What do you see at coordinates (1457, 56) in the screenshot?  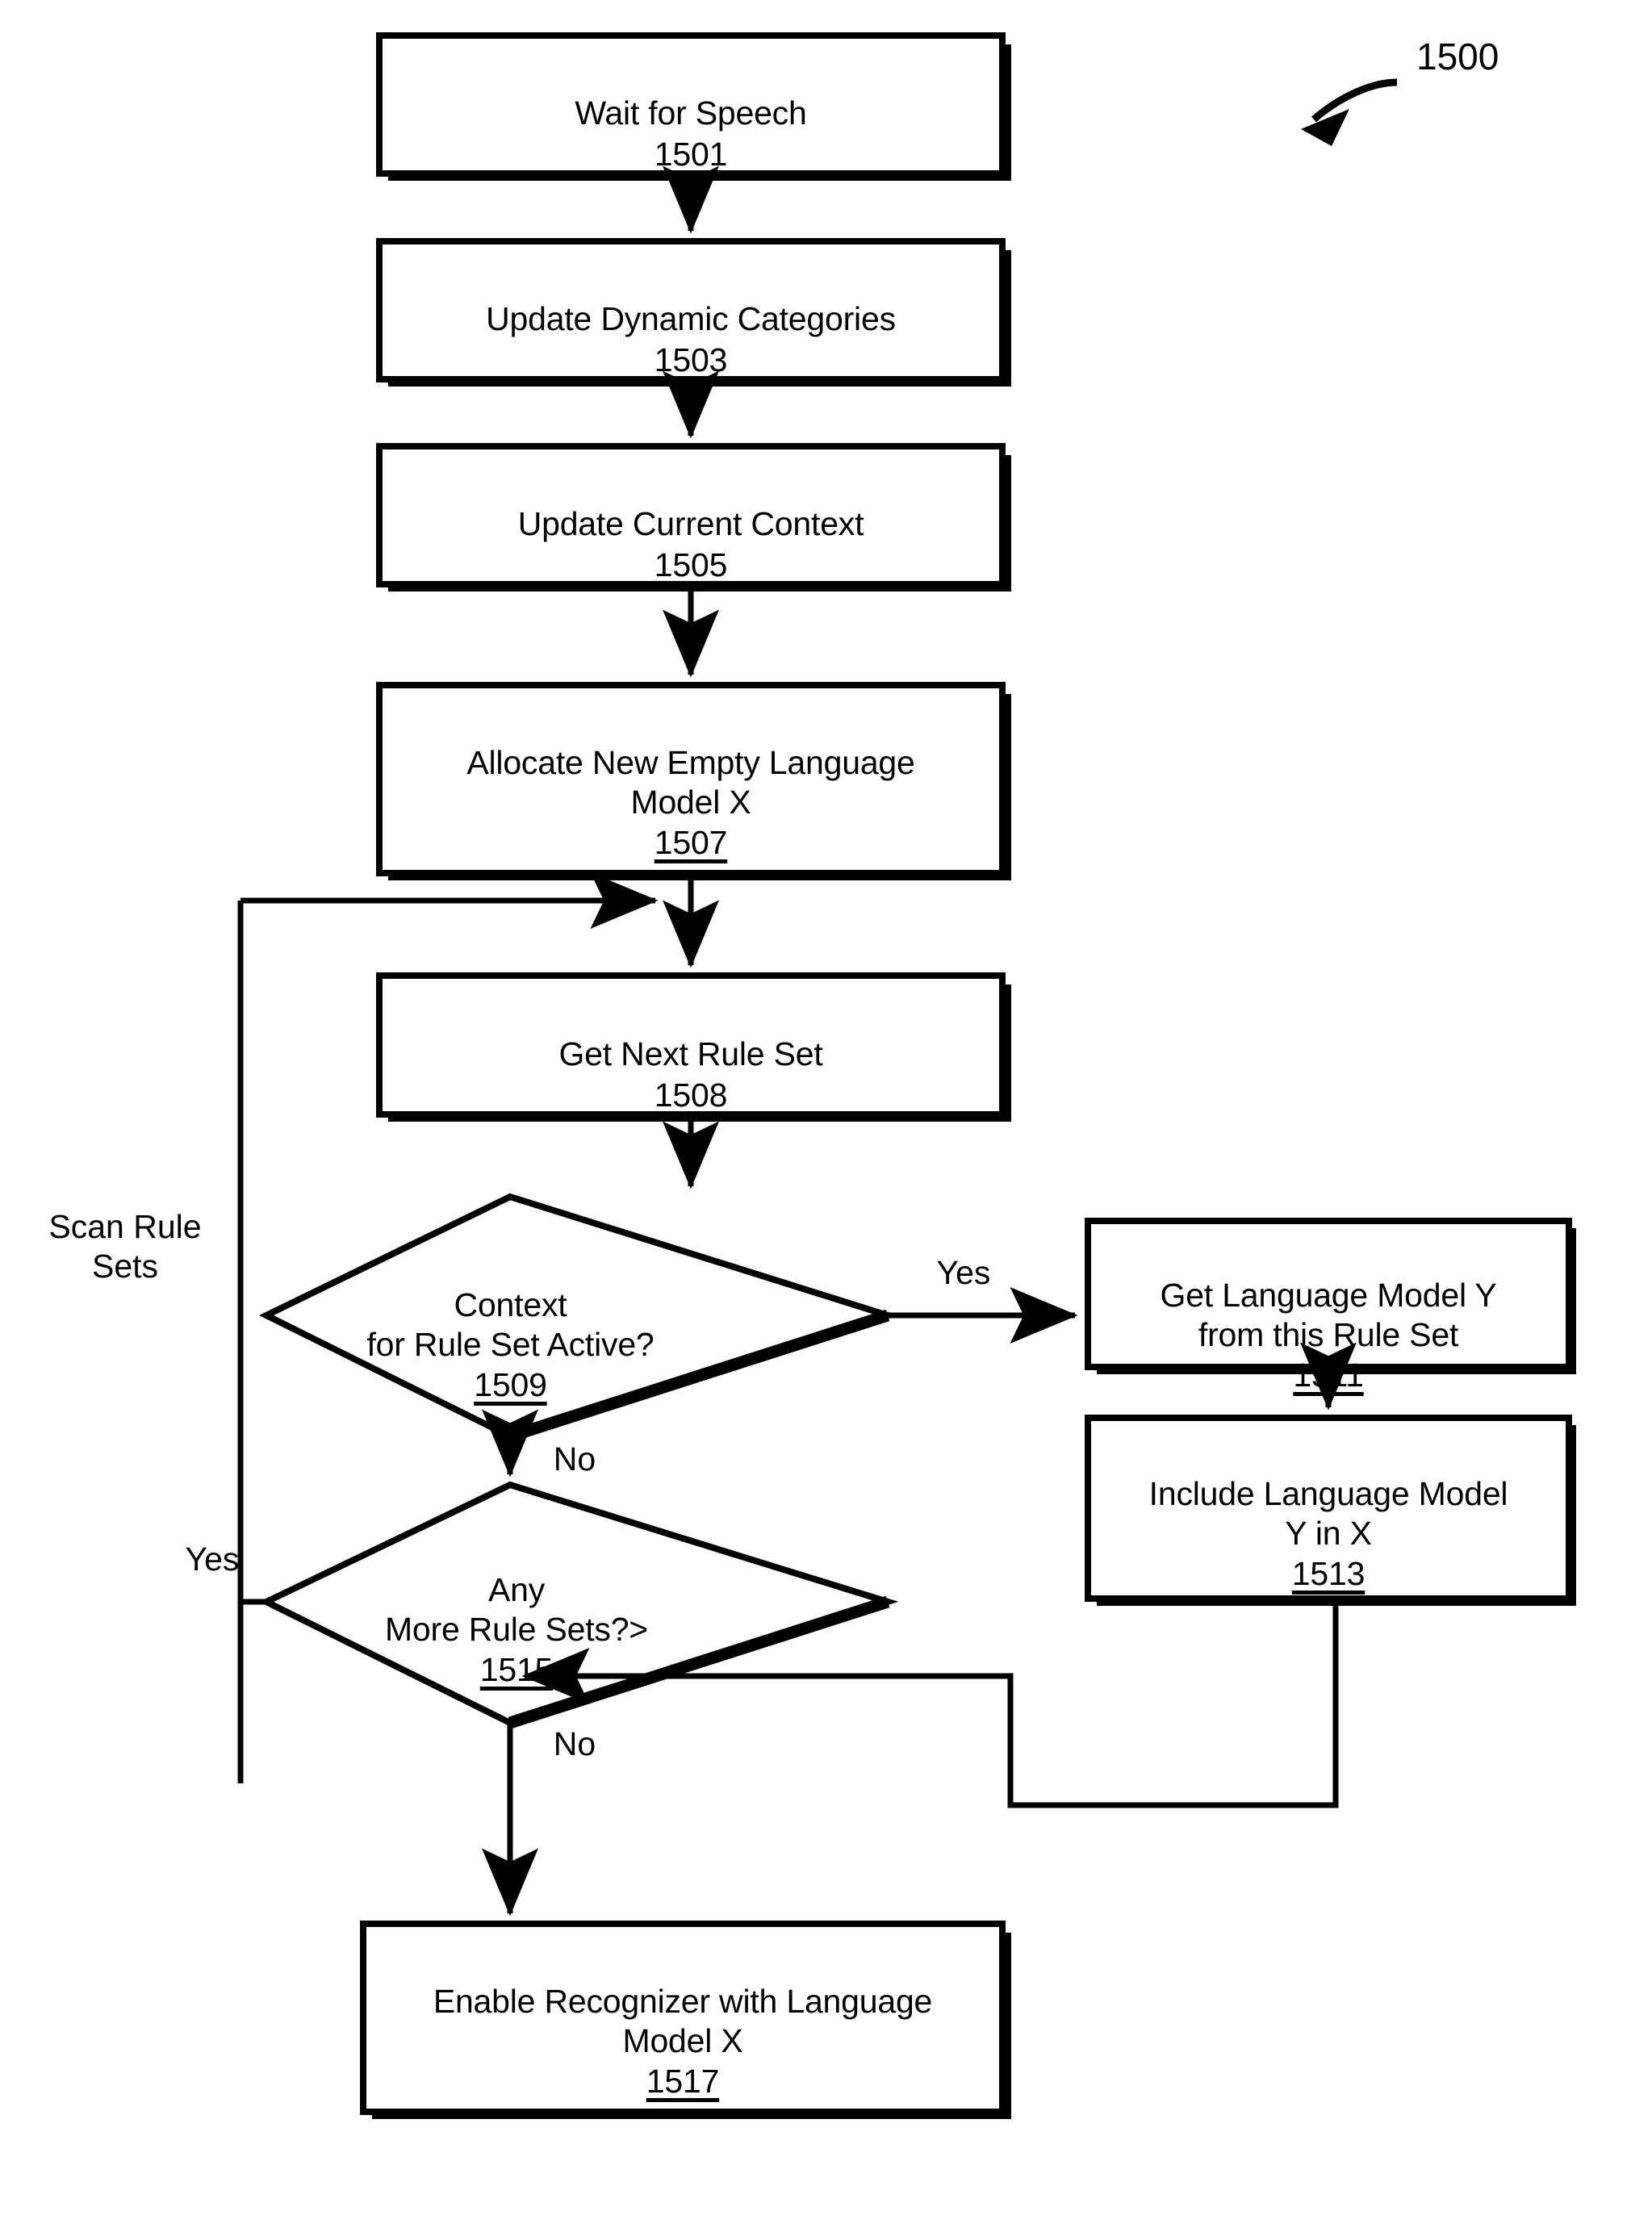 I see `figure-number: 1500` at bounding box center [1457, 56].